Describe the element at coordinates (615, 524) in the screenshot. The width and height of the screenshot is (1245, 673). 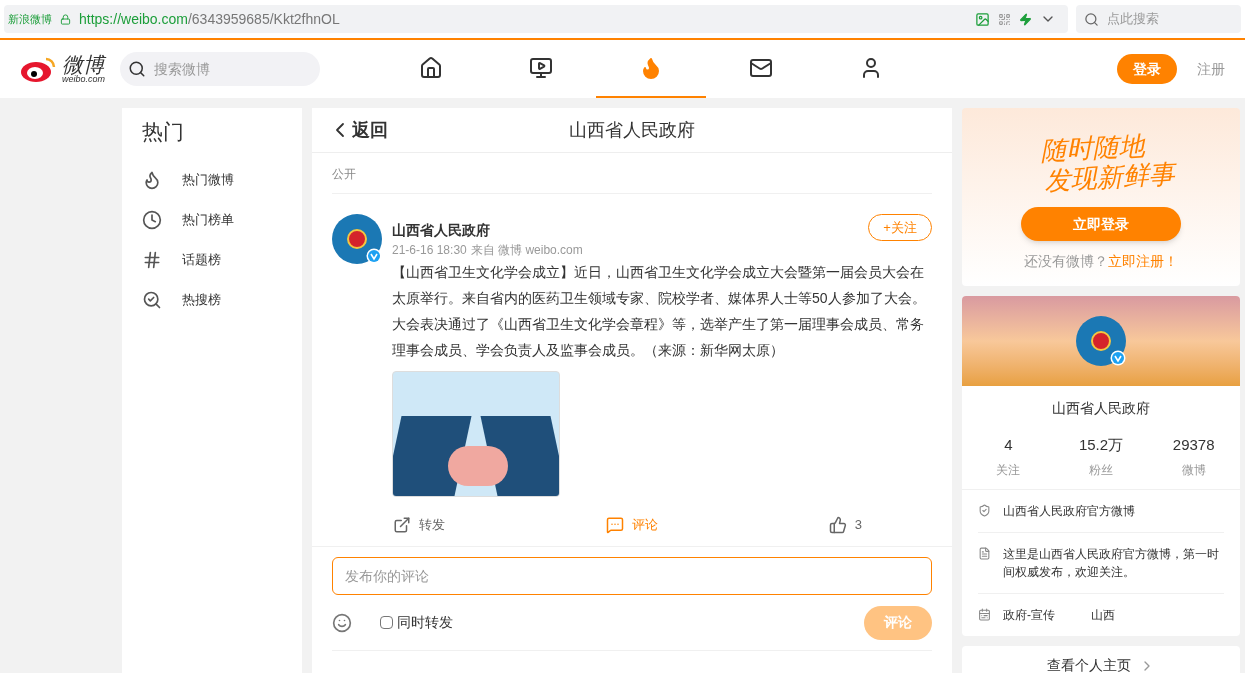
I see `comment-icon` at that location.